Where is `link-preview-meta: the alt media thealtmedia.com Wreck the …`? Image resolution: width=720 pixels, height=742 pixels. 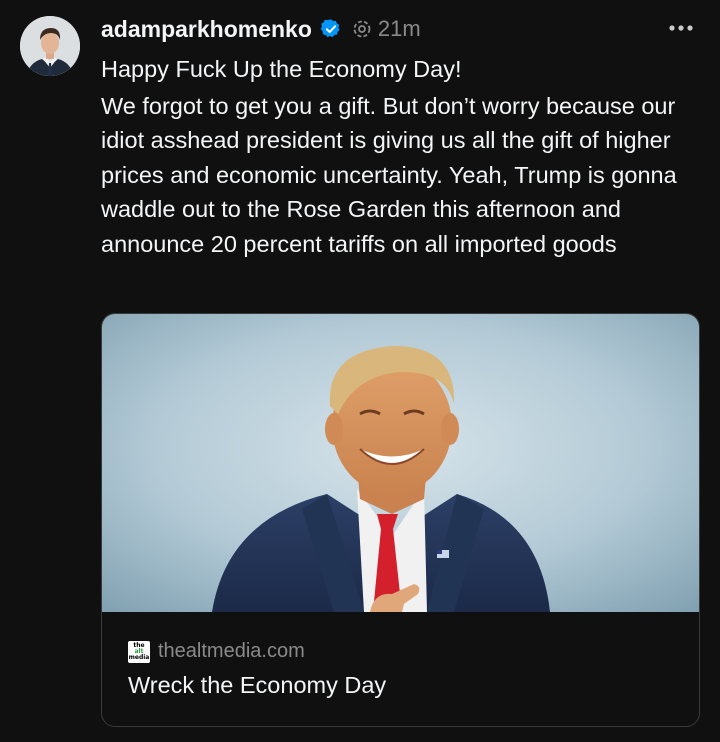 link-preview-meta: the alt media thealtmedia.com Wreck the … is located at coordinates (400, 669).